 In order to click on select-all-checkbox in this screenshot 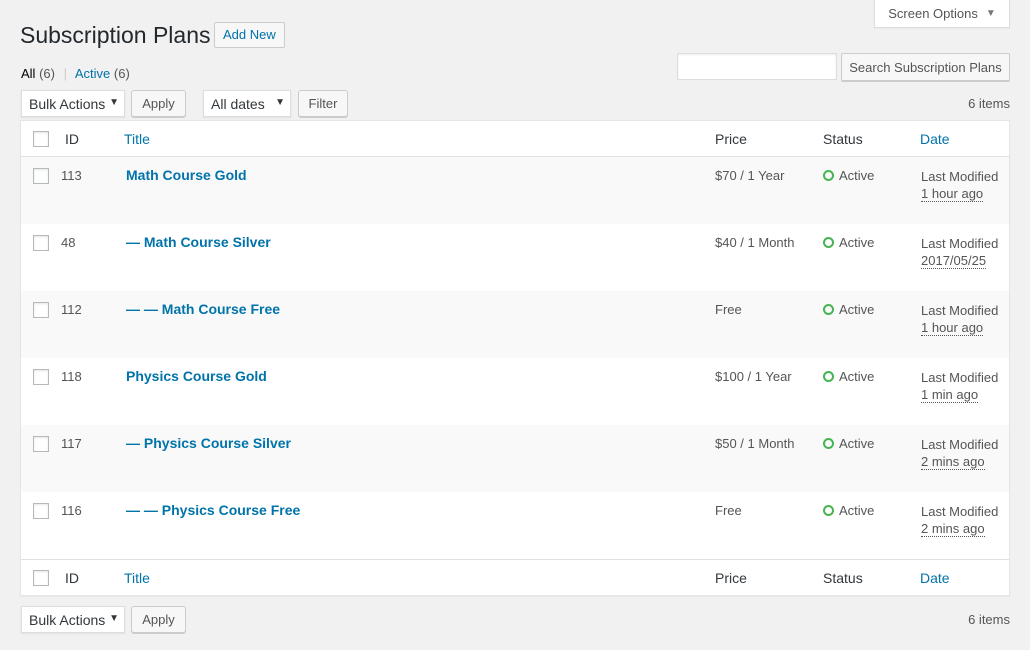, I will do `click(41, 139)`.